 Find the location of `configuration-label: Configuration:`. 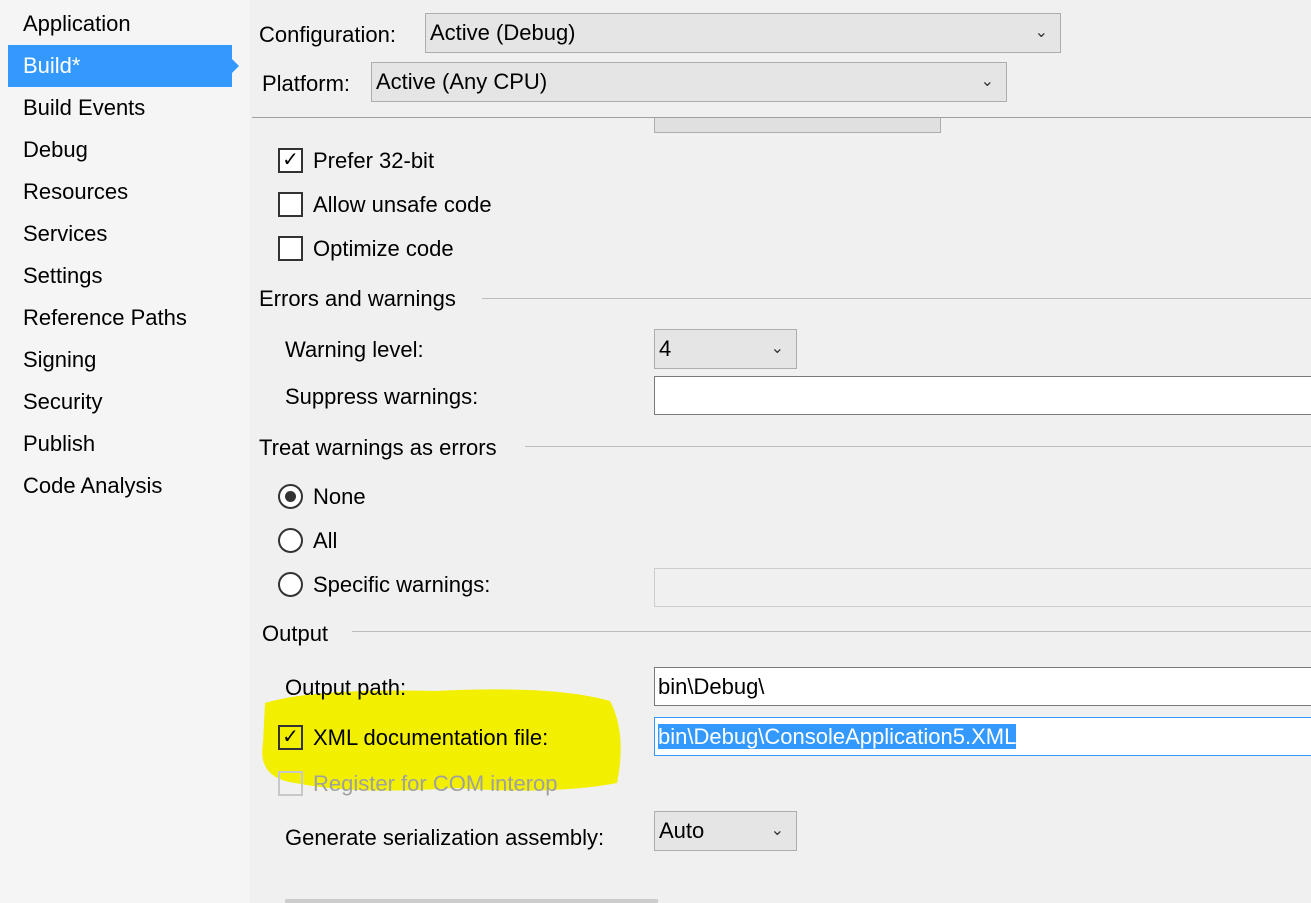

configuration-label: Configuration: is located at coordinates (327, 34).